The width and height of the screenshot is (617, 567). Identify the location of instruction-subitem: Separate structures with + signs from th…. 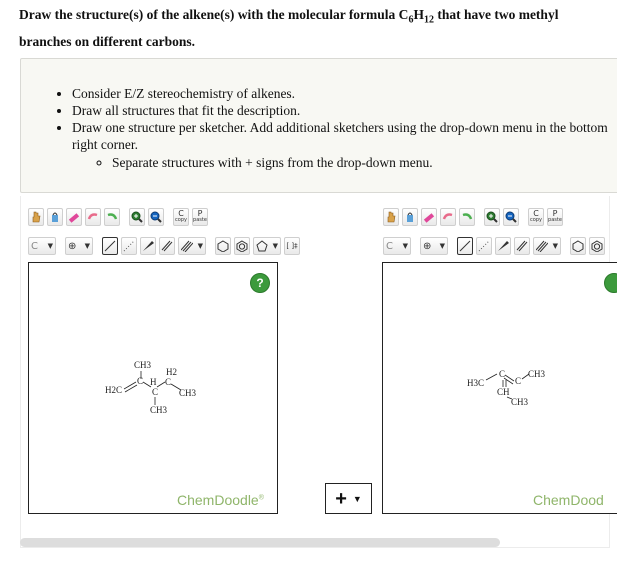
(364, 162).